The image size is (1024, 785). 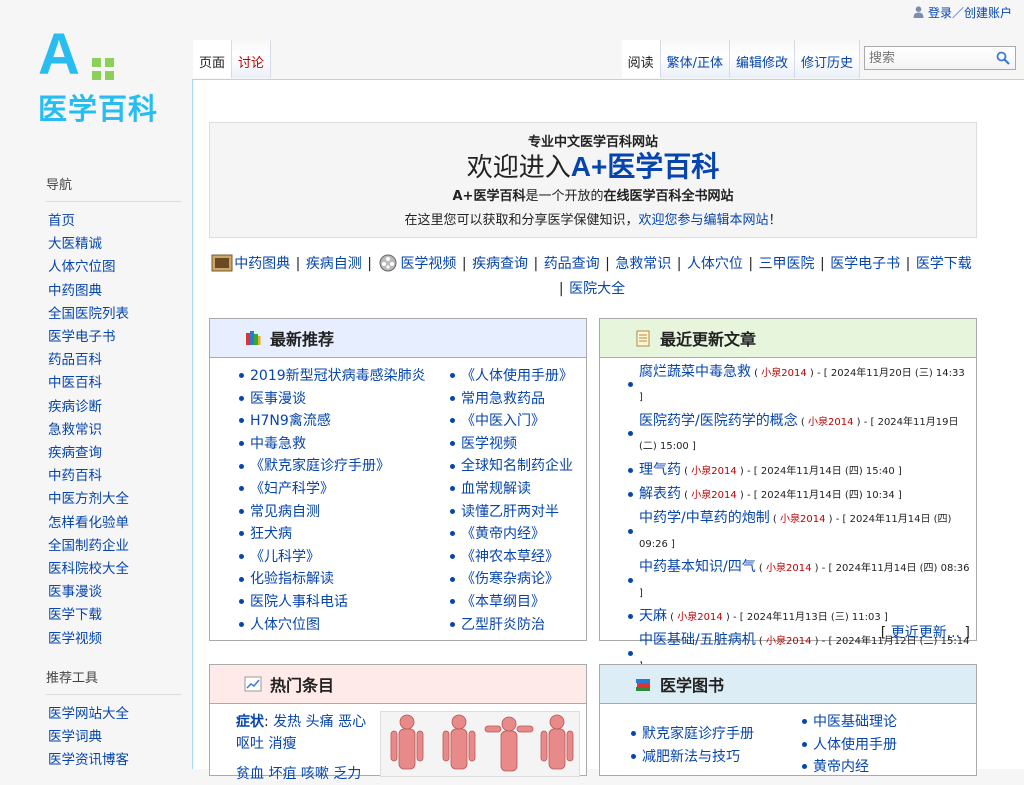 What do you see at coordinates (292, 489) in the screenshot?
I see `recommended-link: 《妇产科学》` at bounding box center [292, 489].